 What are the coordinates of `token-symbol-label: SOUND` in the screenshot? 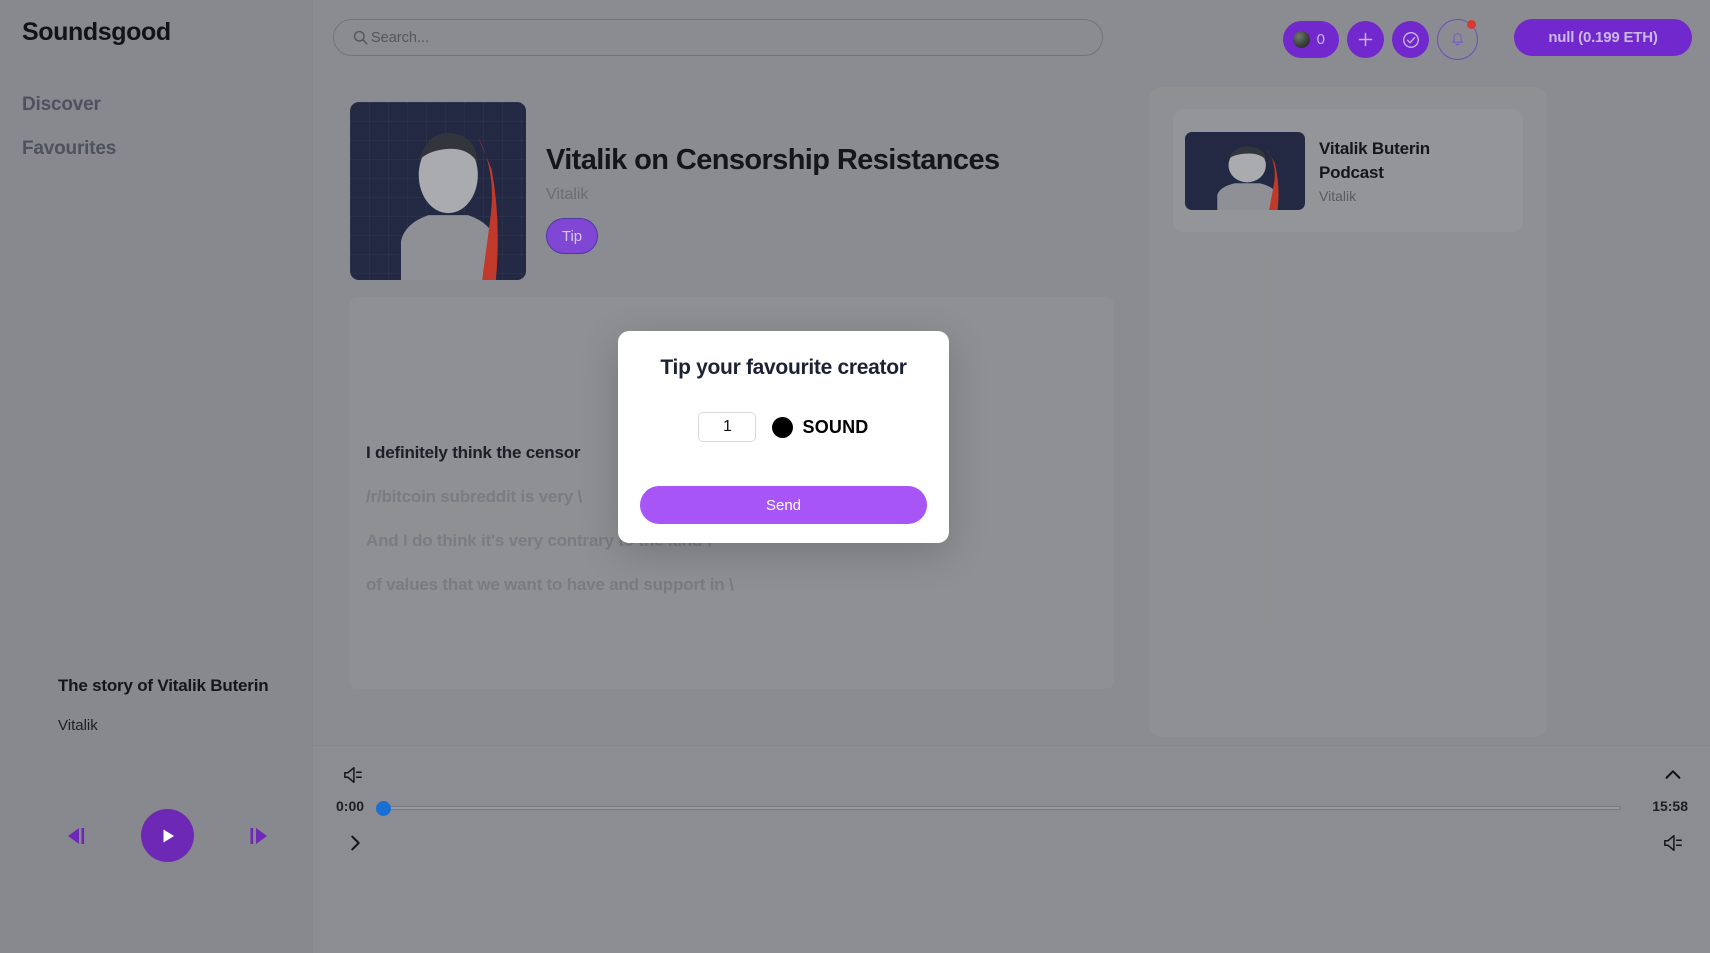 It's located at (835, 426).